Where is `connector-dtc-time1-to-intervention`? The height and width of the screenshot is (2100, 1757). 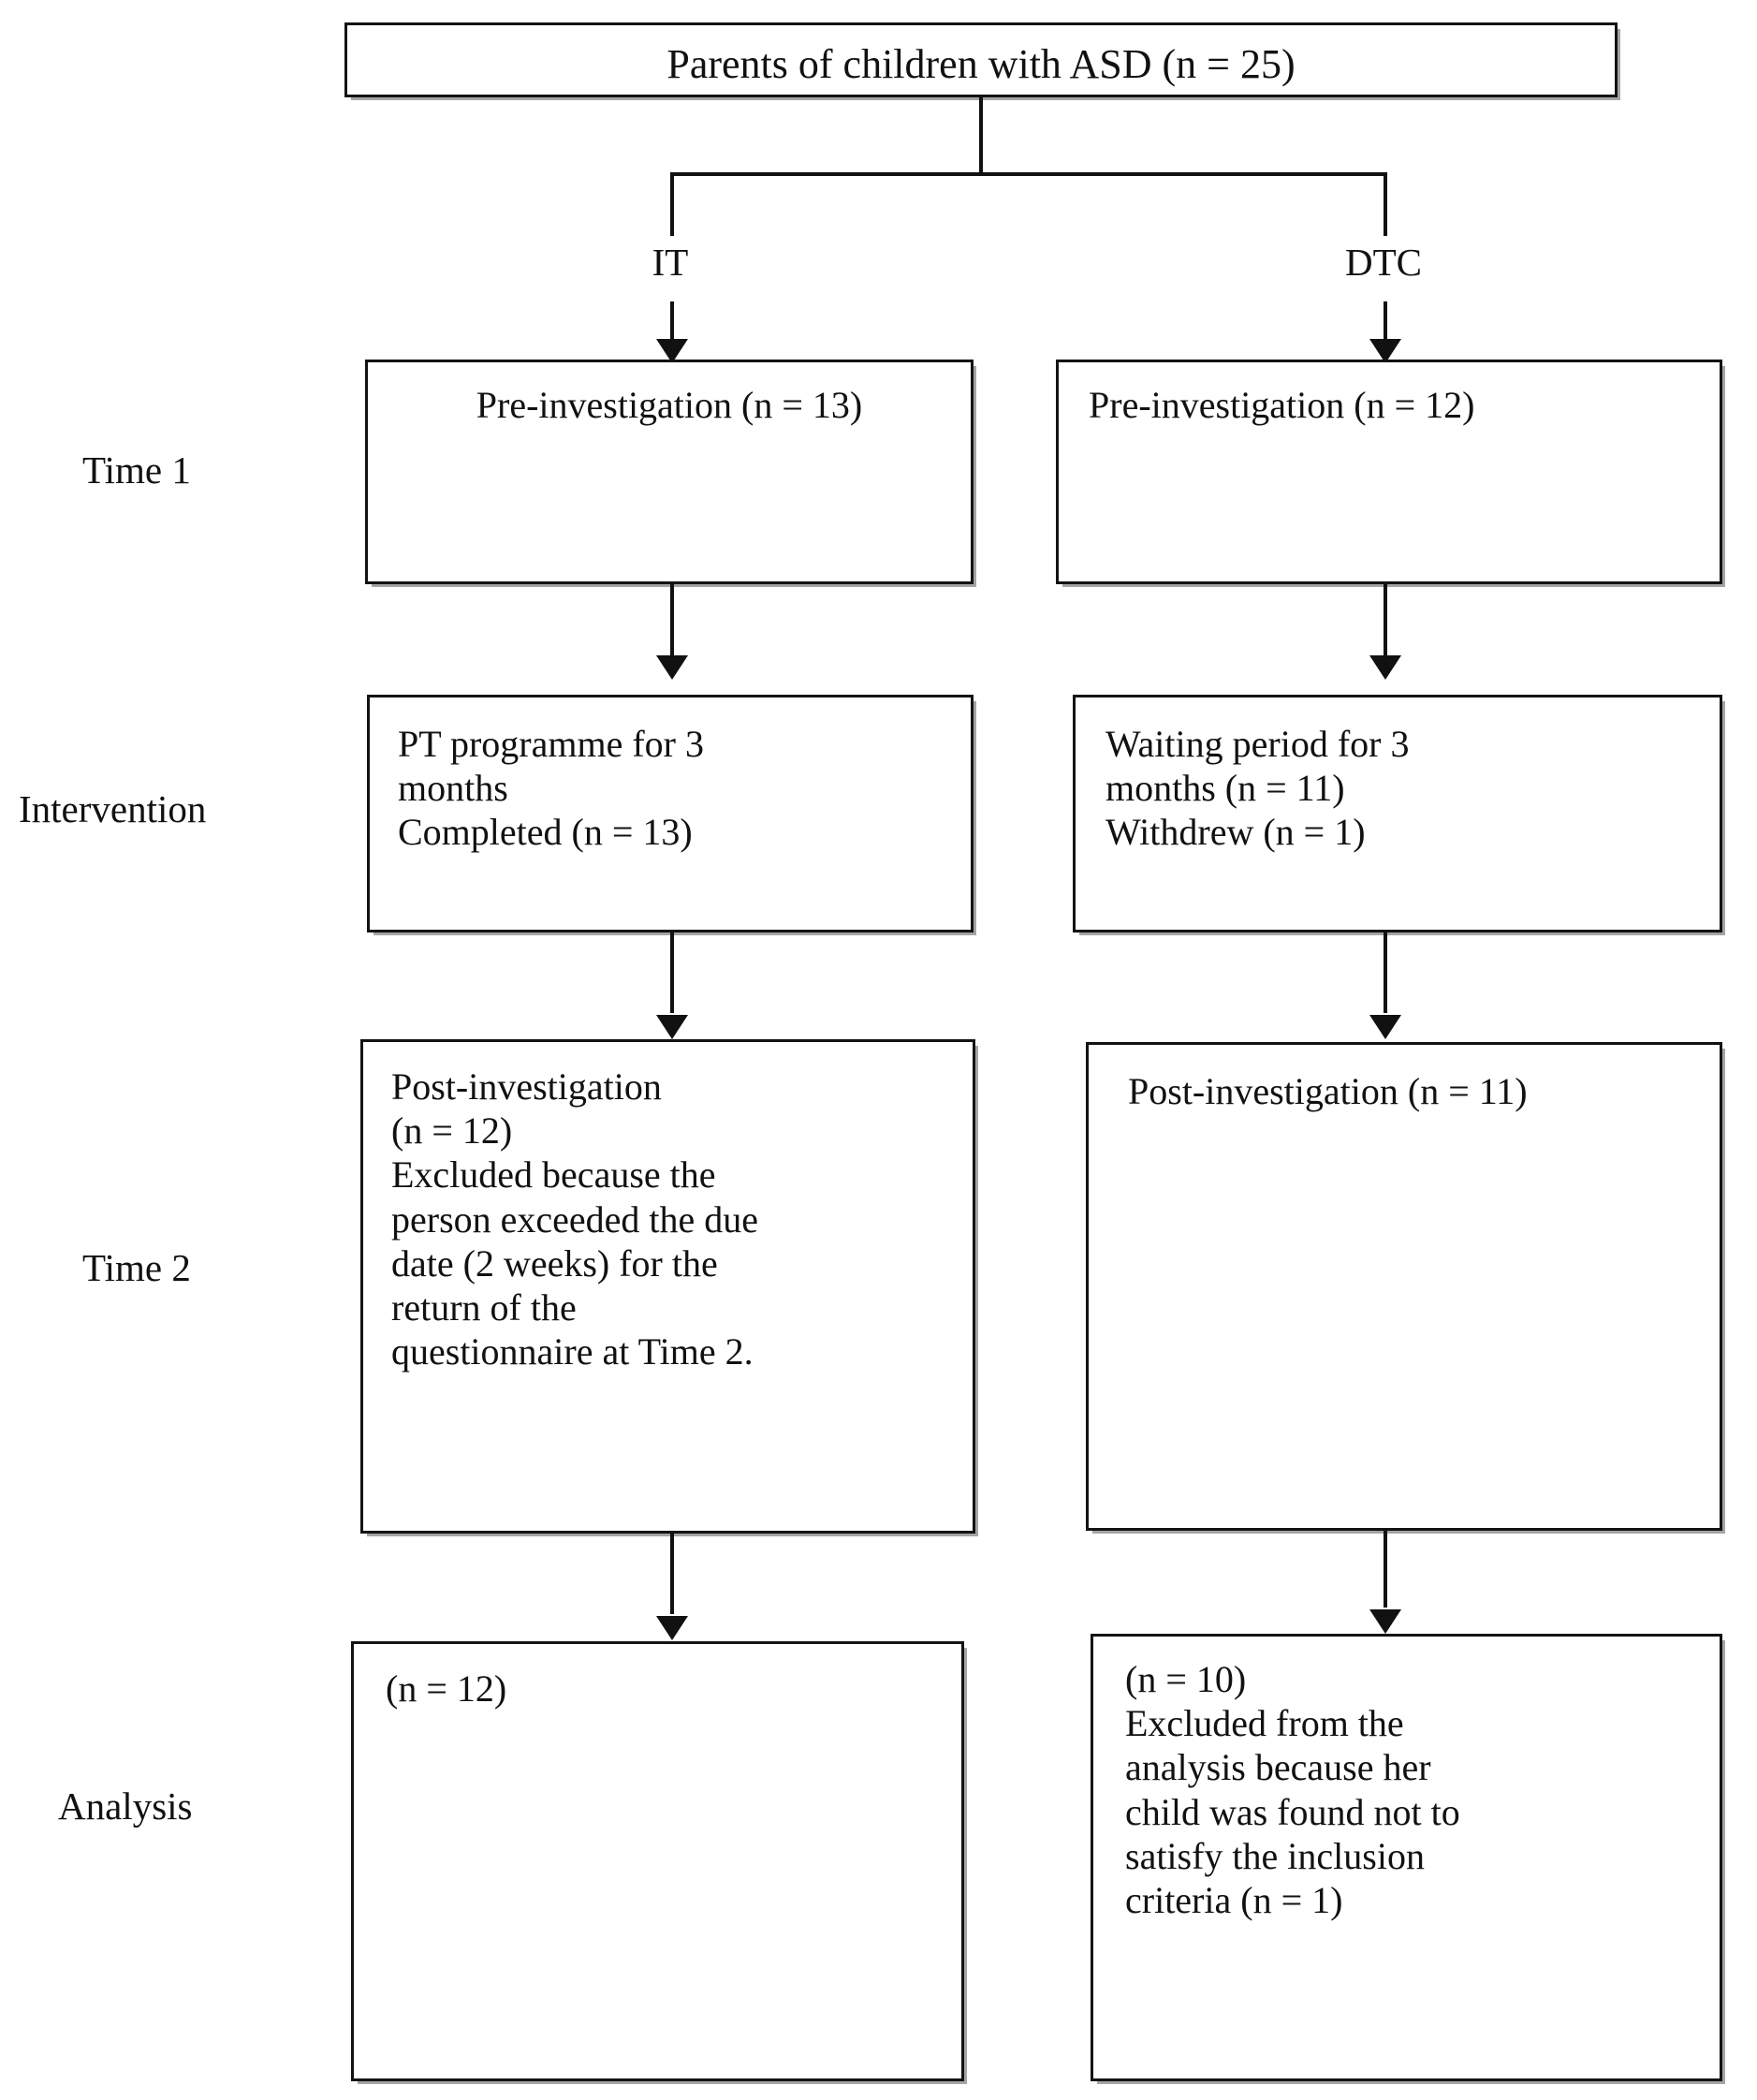
connector-dtc-time1-to-intervention is located at coordinates (1385, 624).